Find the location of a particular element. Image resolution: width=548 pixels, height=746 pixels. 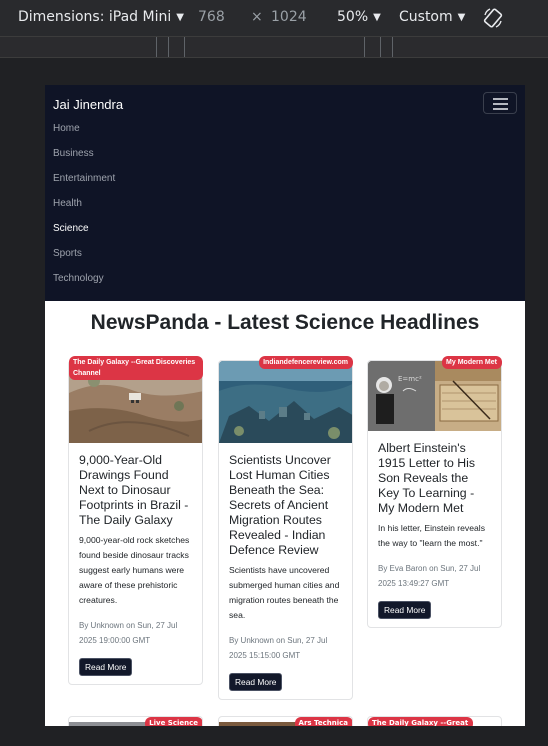

device-label: Dimensions: iPad Mini is located at coordinates (95, 17).